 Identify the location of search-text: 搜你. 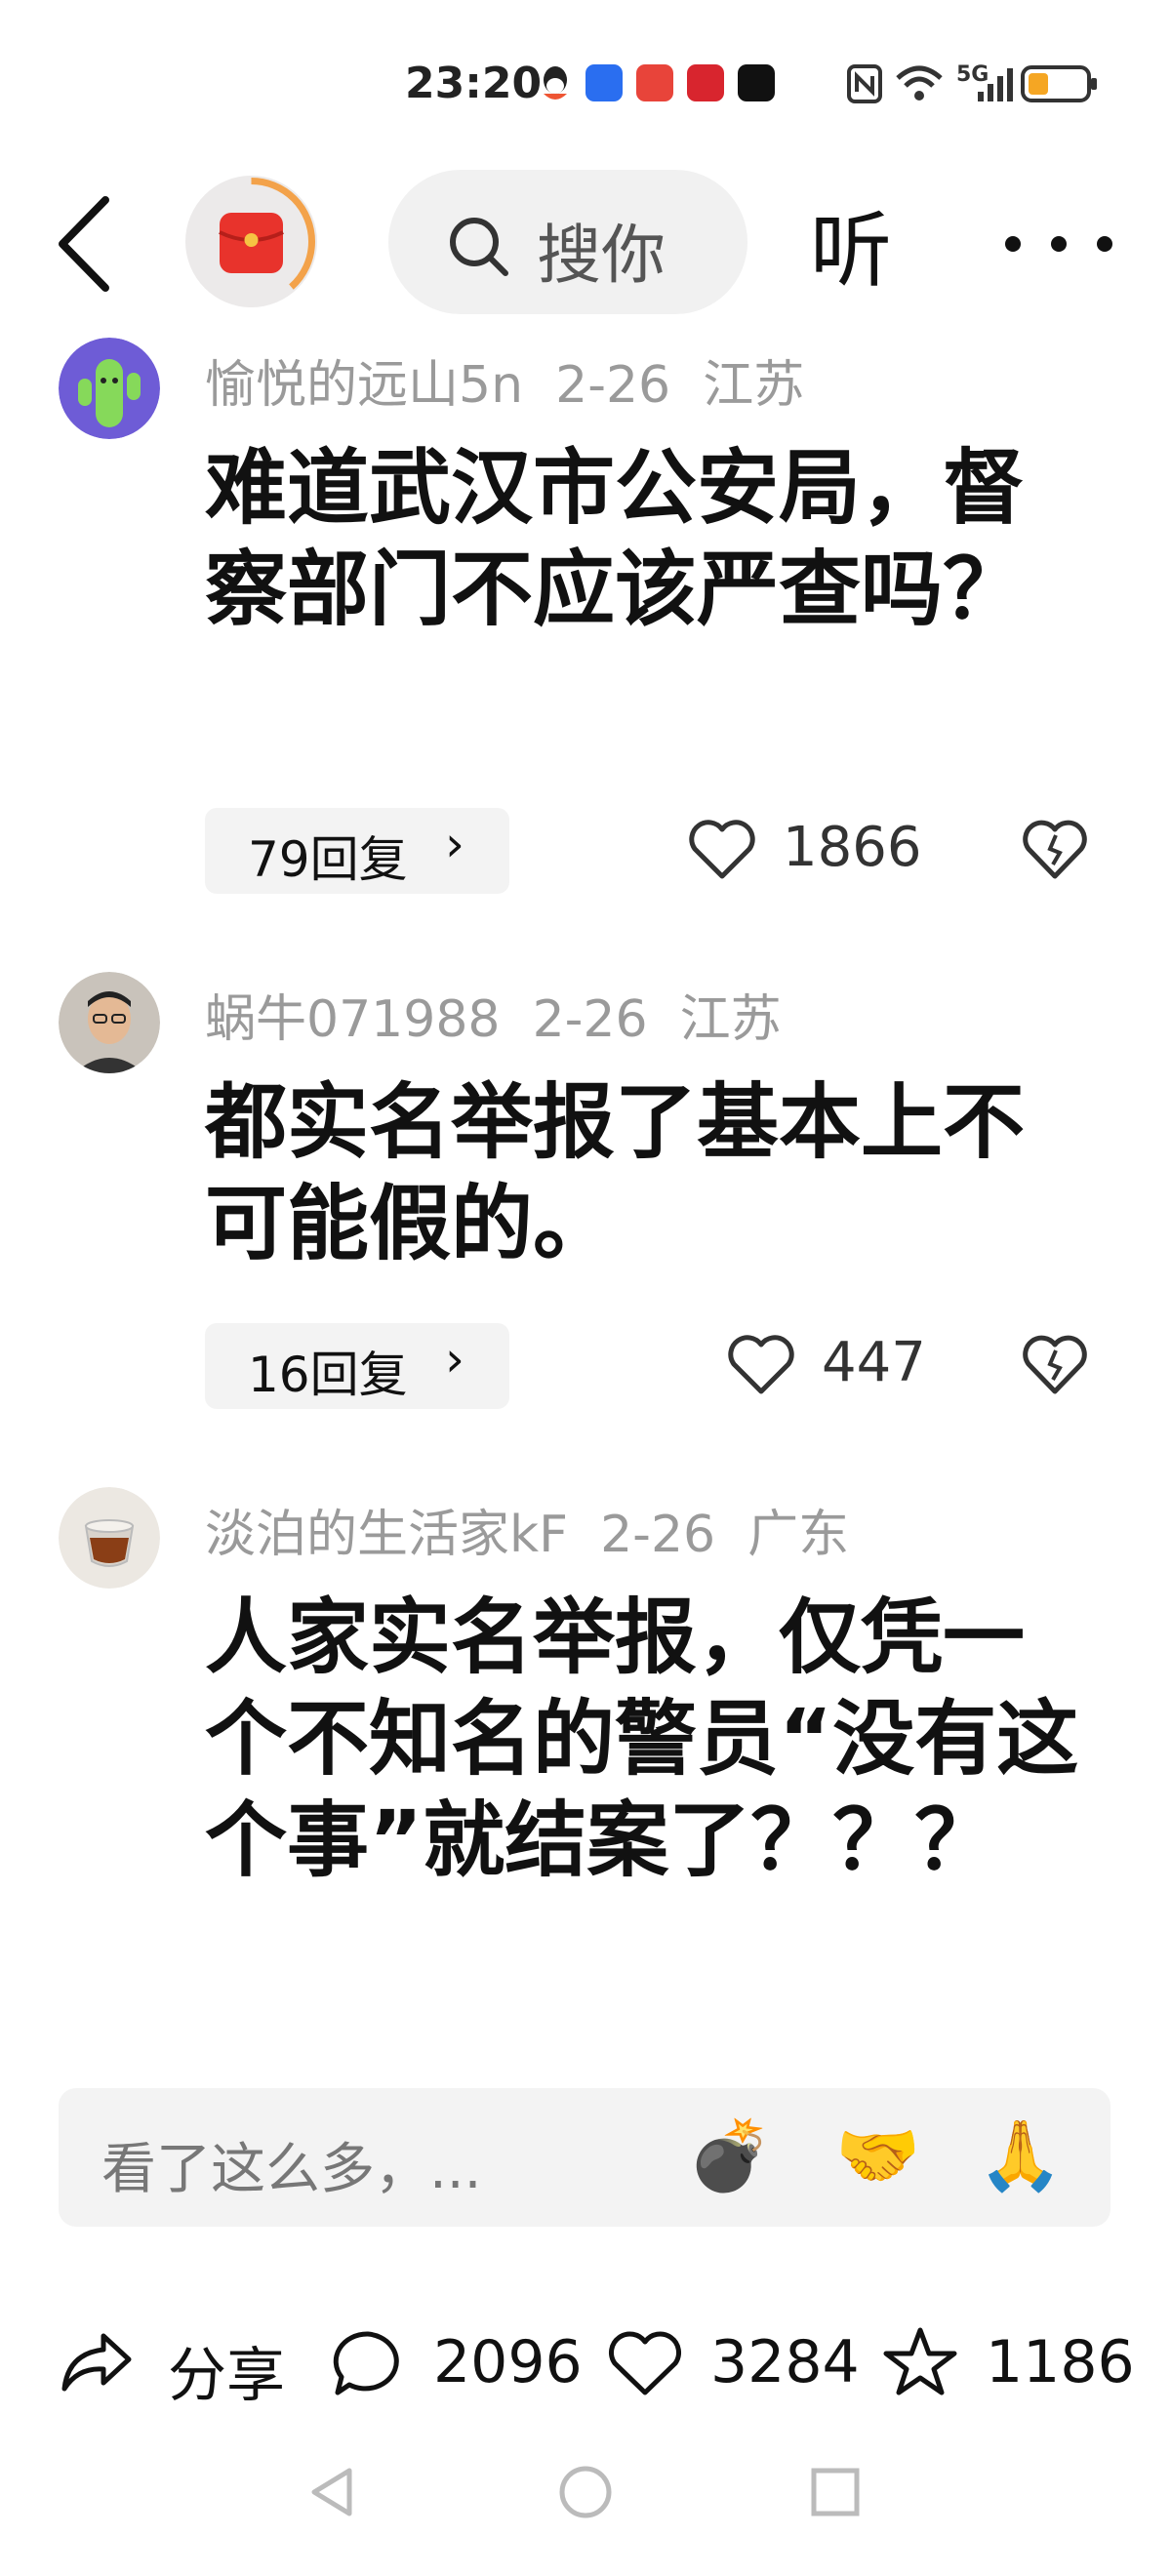
(601, 256).